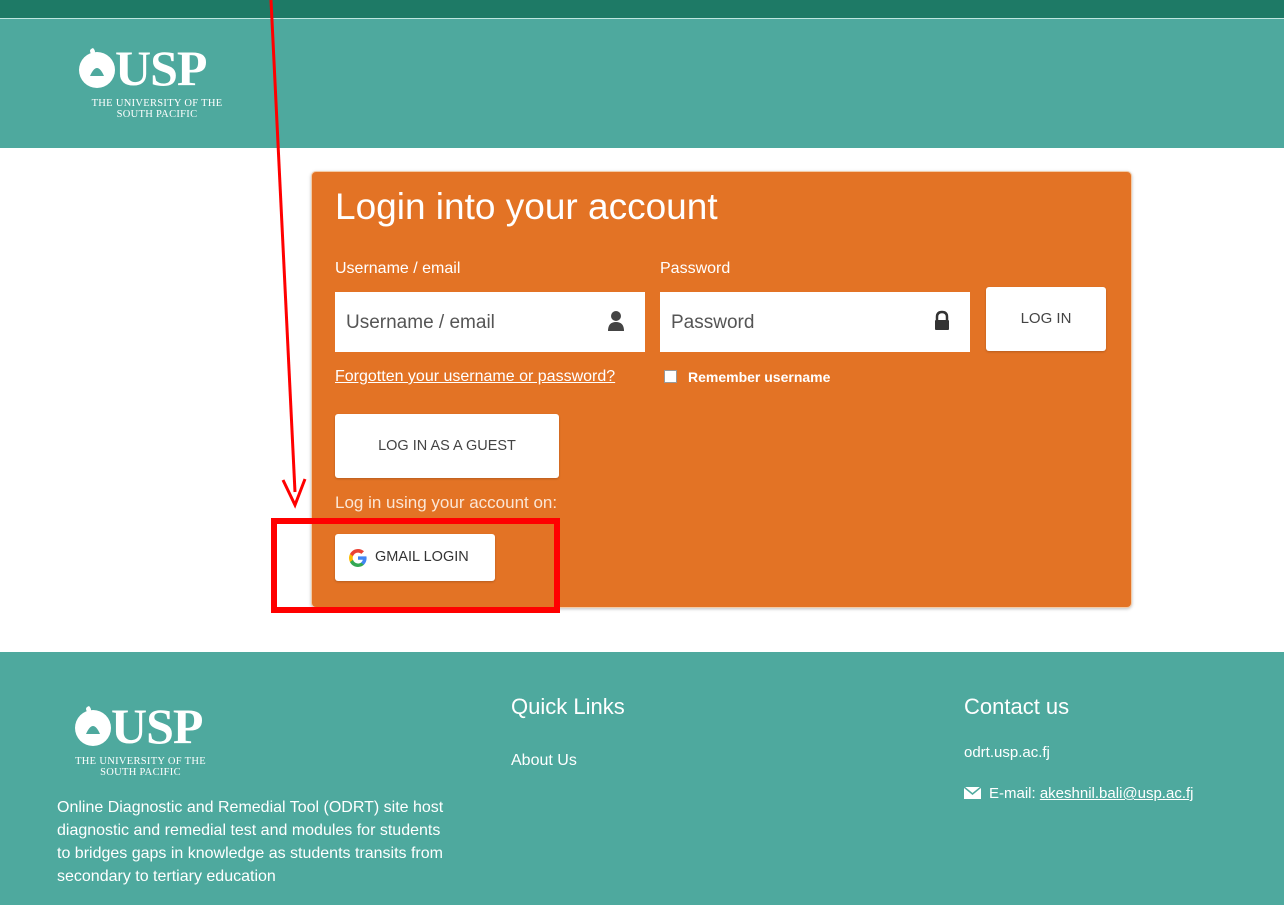 The width and height of the screenshot is (1284, 905). I want to click on footer-logo-subtitle-line1: THE UNIVERSITY OF THE, so click(140, 761).